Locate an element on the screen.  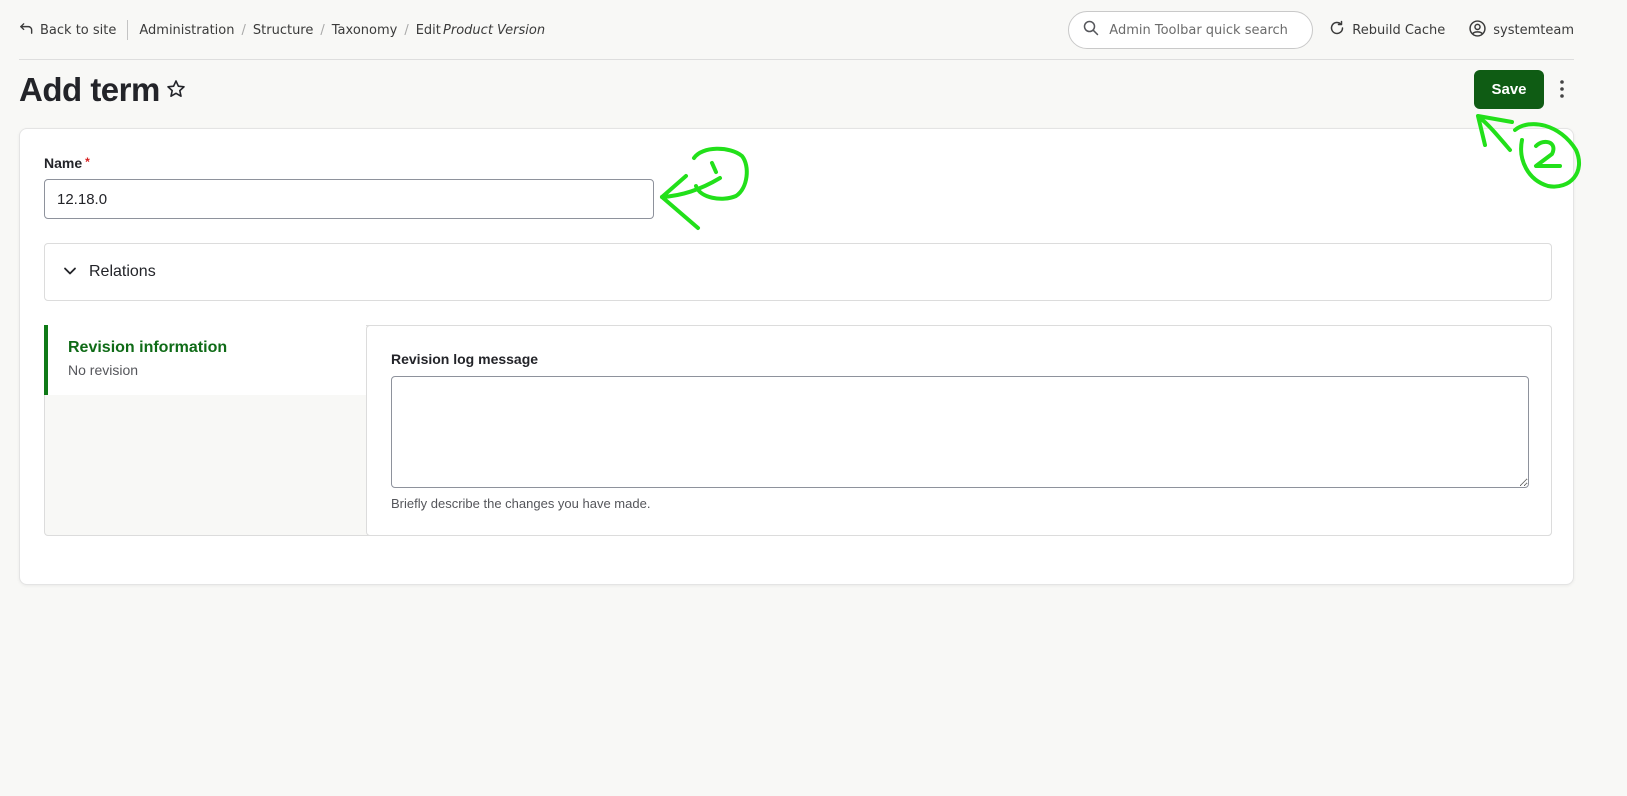
back-to-site-label: Back to site is located at coordinates (78, 30).